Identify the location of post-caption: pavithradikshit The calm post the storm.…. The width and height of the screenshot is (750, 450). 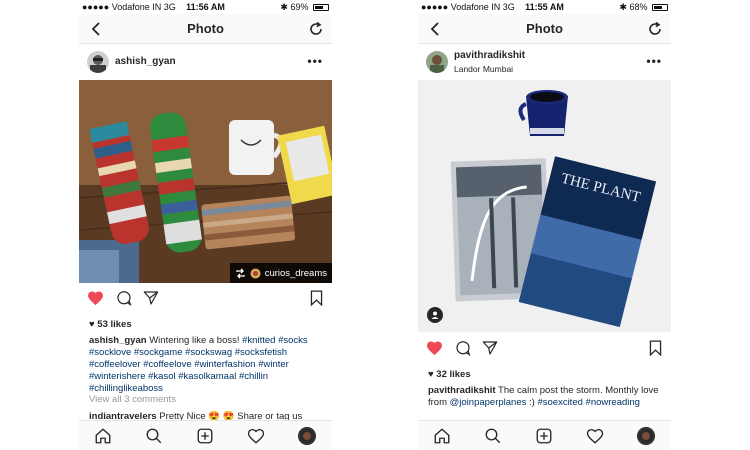
(545, 397).